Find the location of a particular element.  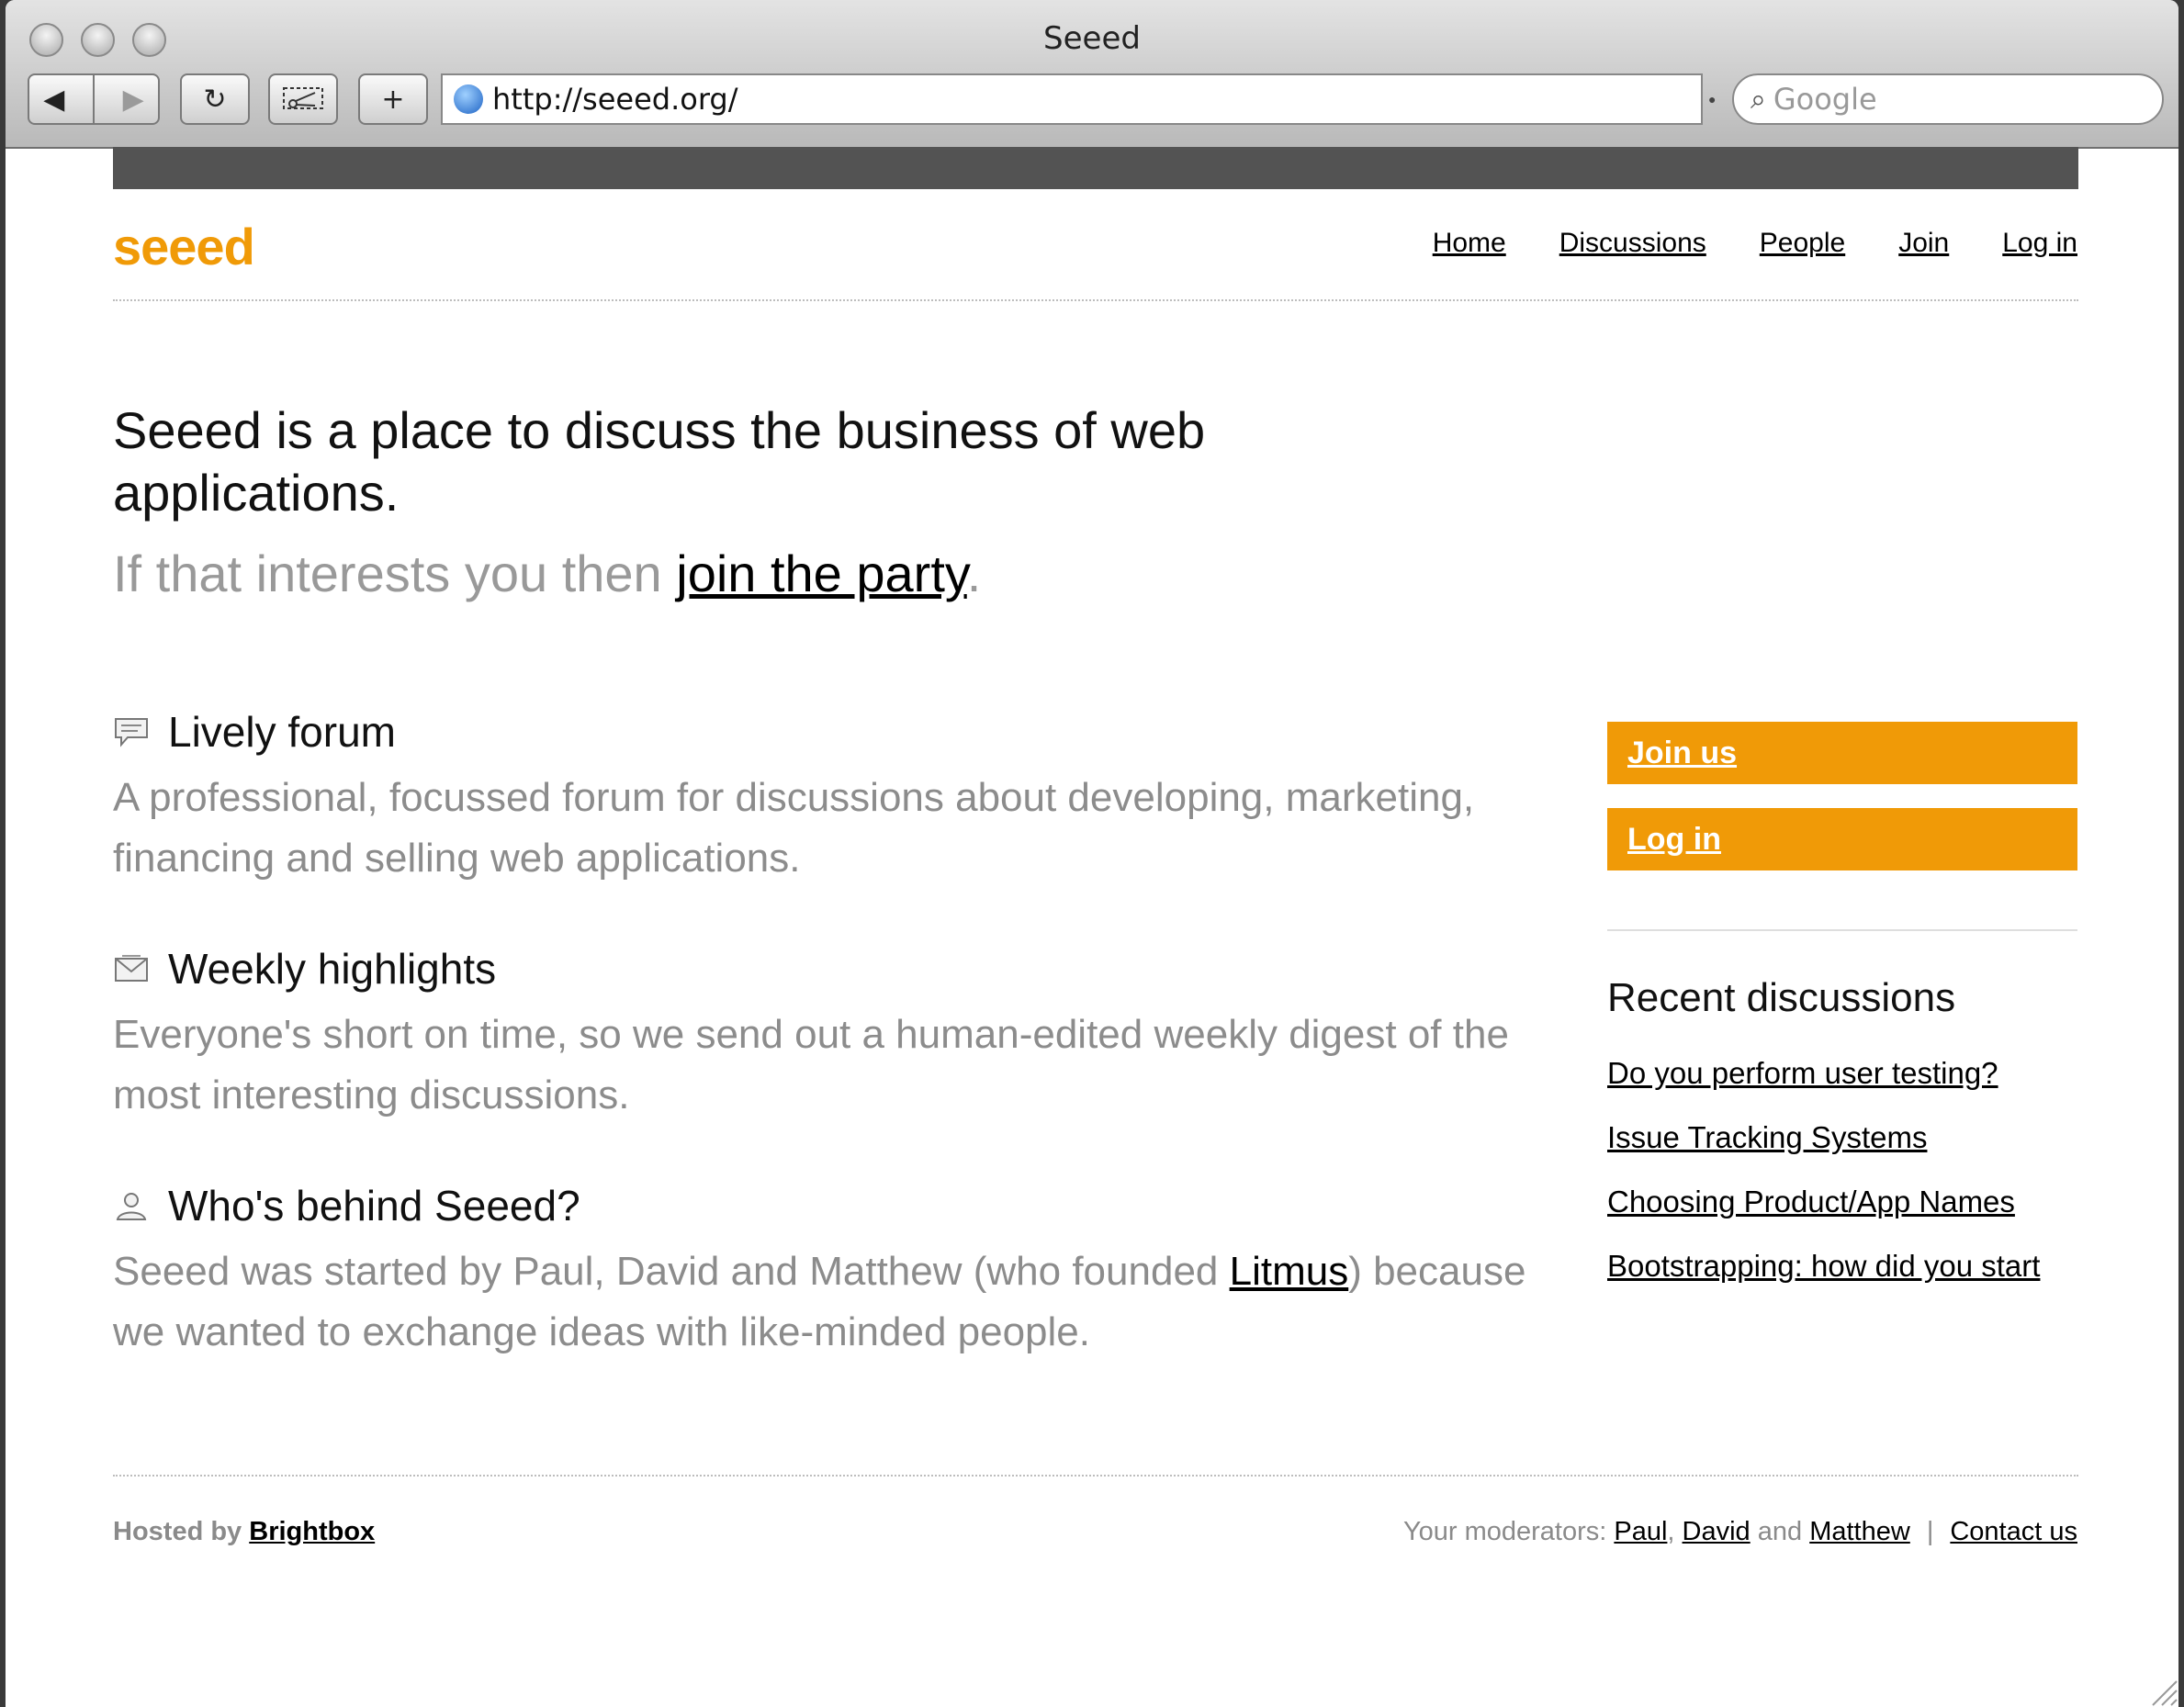

nav-home: Home is located at coordinates (1469, 243).